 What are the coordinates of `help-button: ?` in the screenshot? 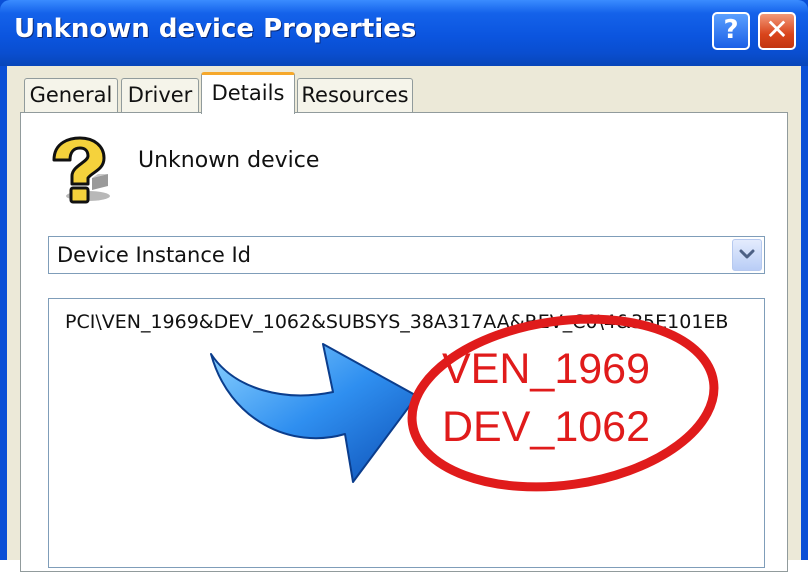 It's located at (731, 31).